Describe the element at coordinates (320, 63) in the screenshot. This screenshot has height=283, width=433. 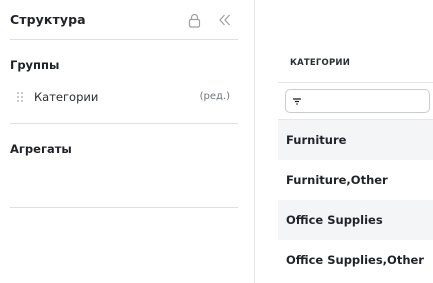
I see `column-header: КАТЕГОРИИ` at that location.